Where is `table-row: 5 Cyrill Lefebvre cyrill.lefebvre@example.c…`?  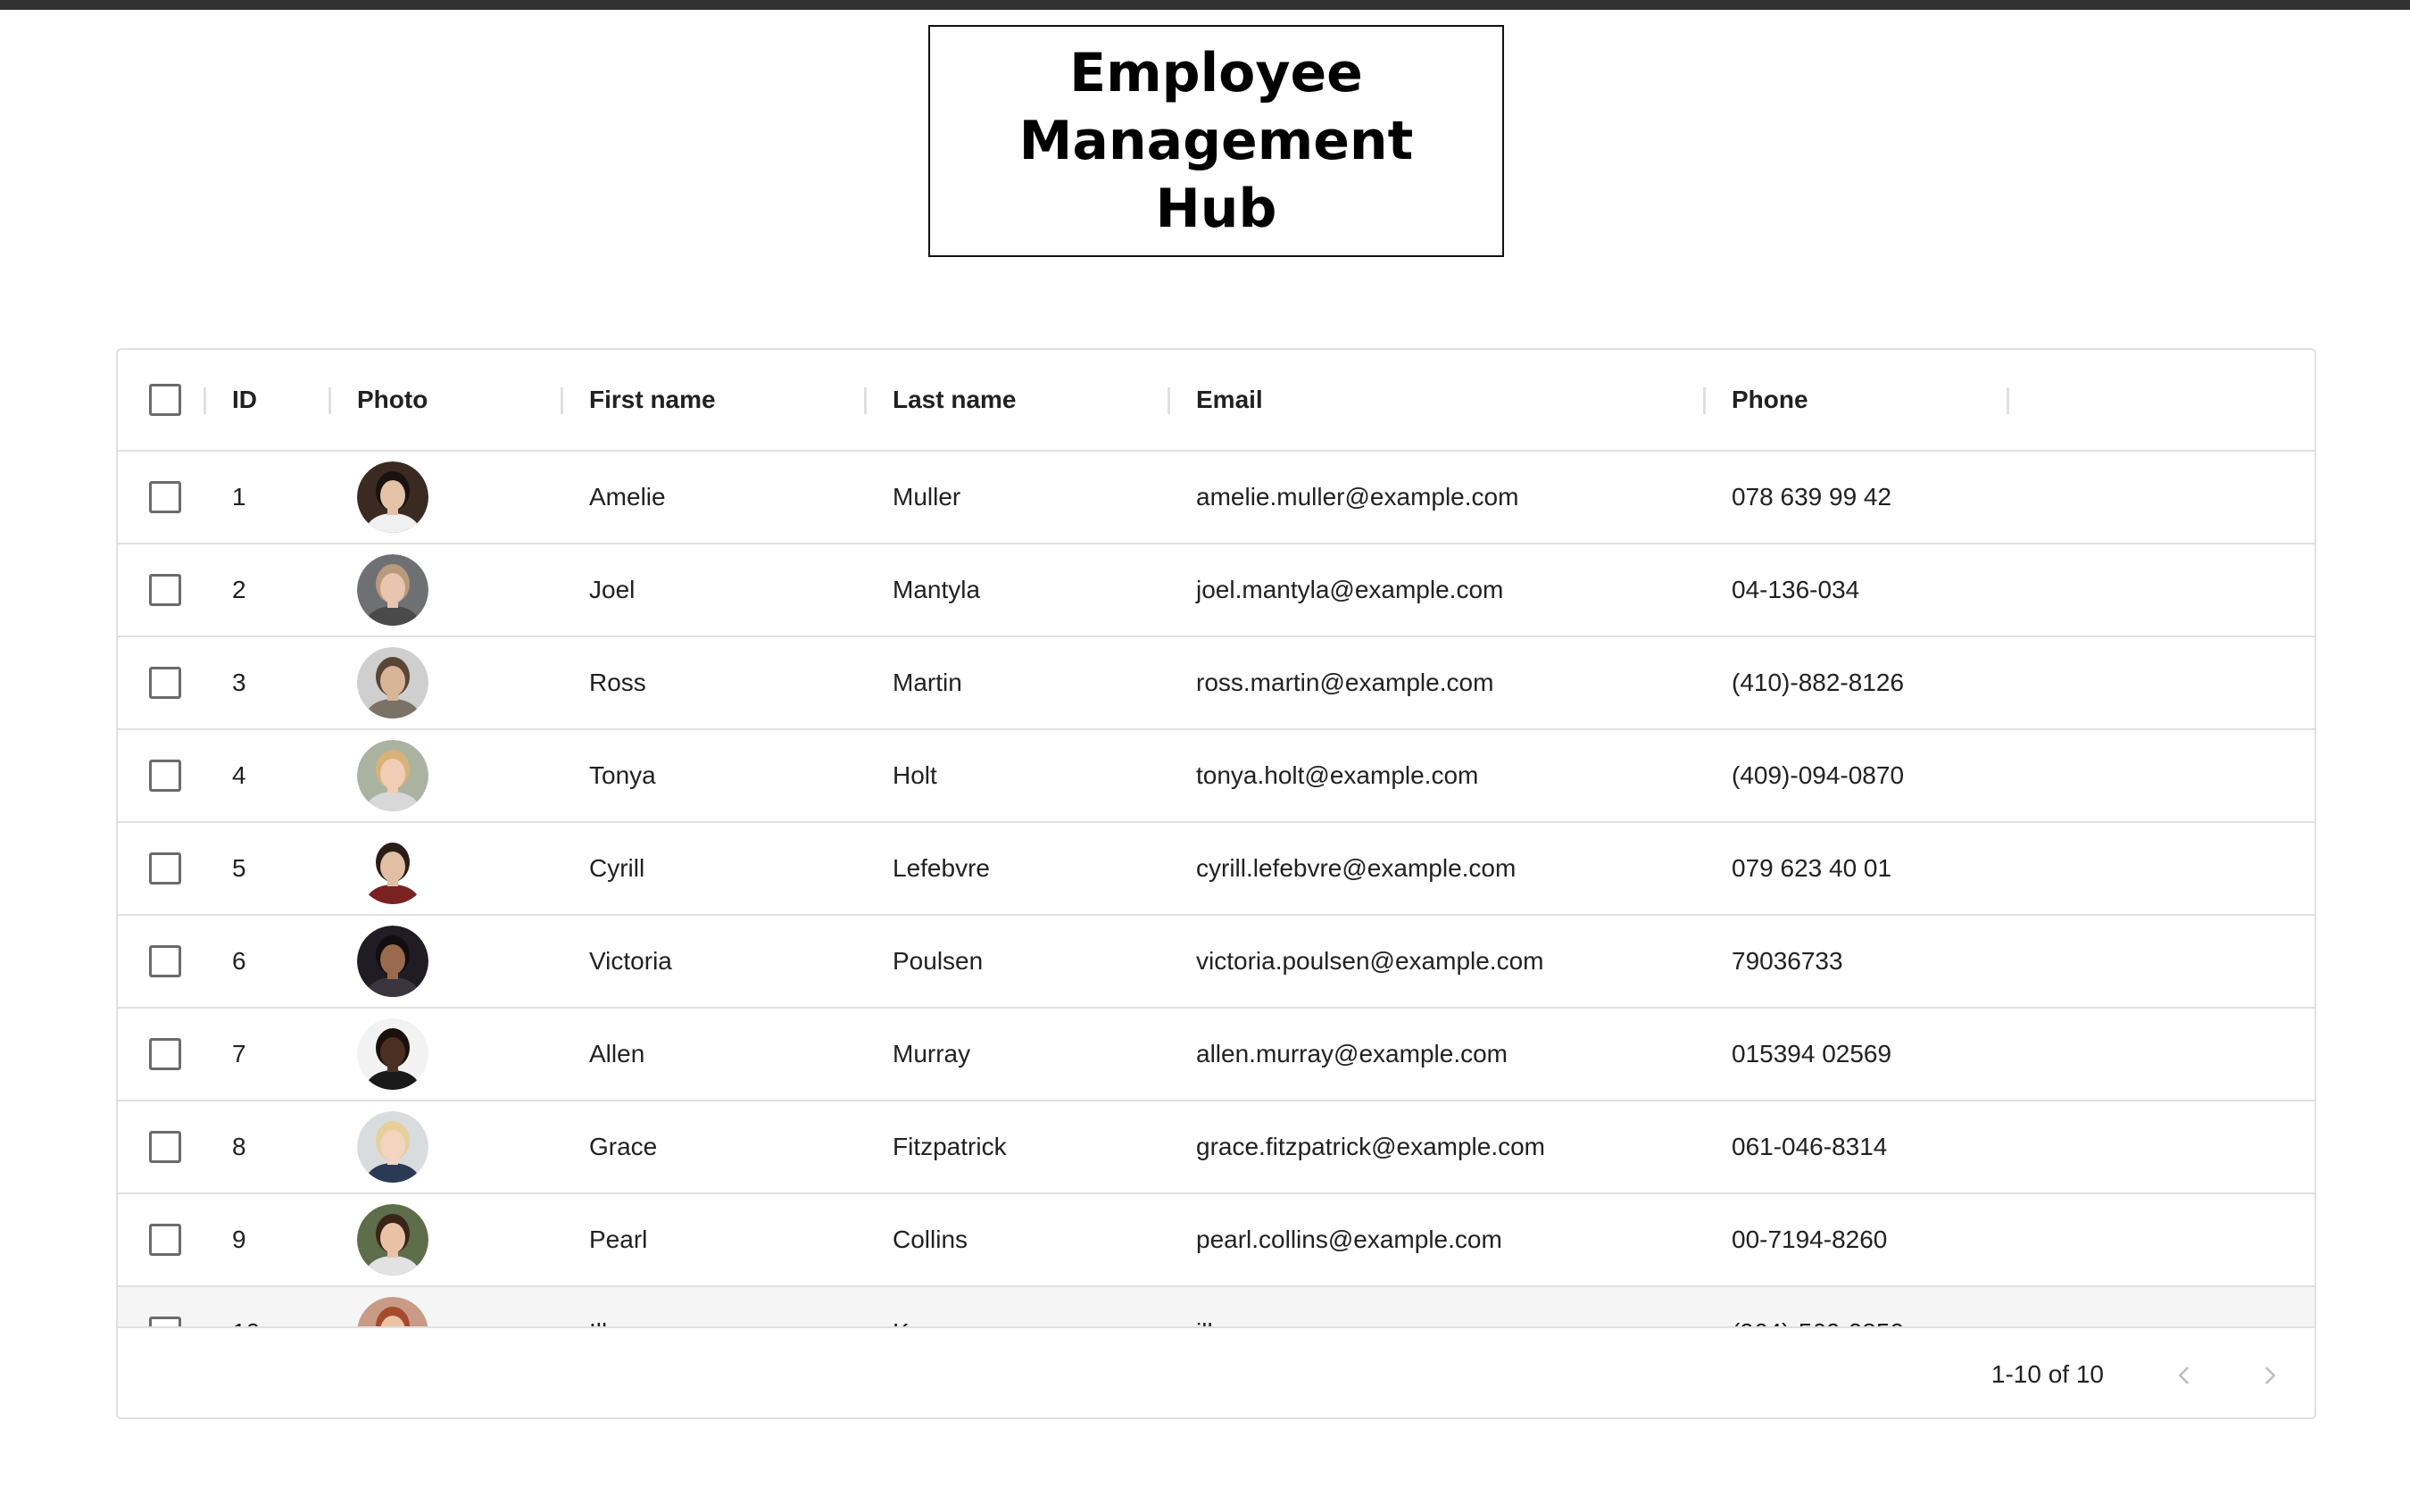 table-row: 5 Cyrill Lefebvre cyrill.lefebvre@example.c… is located at coordinates (1216, 869).